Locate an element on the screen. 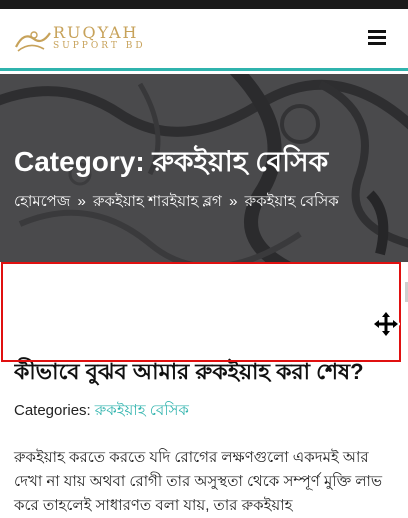 The height and width of the screenshot is (518, 408). breadcrumb-parent-link: রুকইয়াহ শারইয়াহ ব্লগ is located at coordinates (157, 201).